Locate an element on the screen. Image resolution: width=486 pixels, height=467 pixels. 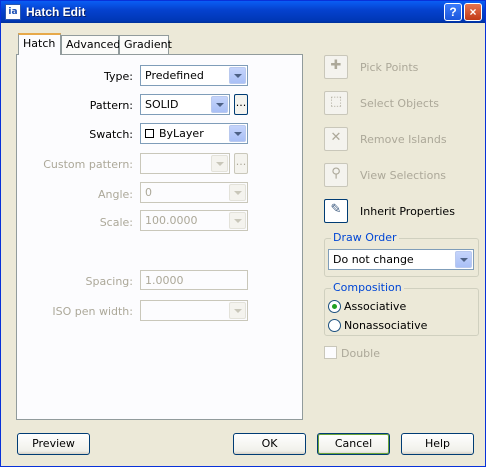
composition-legend: Composition is located at coordinates (367, 287).